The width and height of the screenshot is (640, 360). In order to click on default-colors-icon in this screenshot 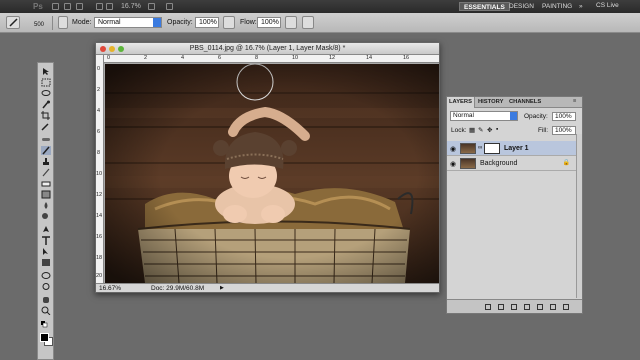, I will do `click(46, 325)`.